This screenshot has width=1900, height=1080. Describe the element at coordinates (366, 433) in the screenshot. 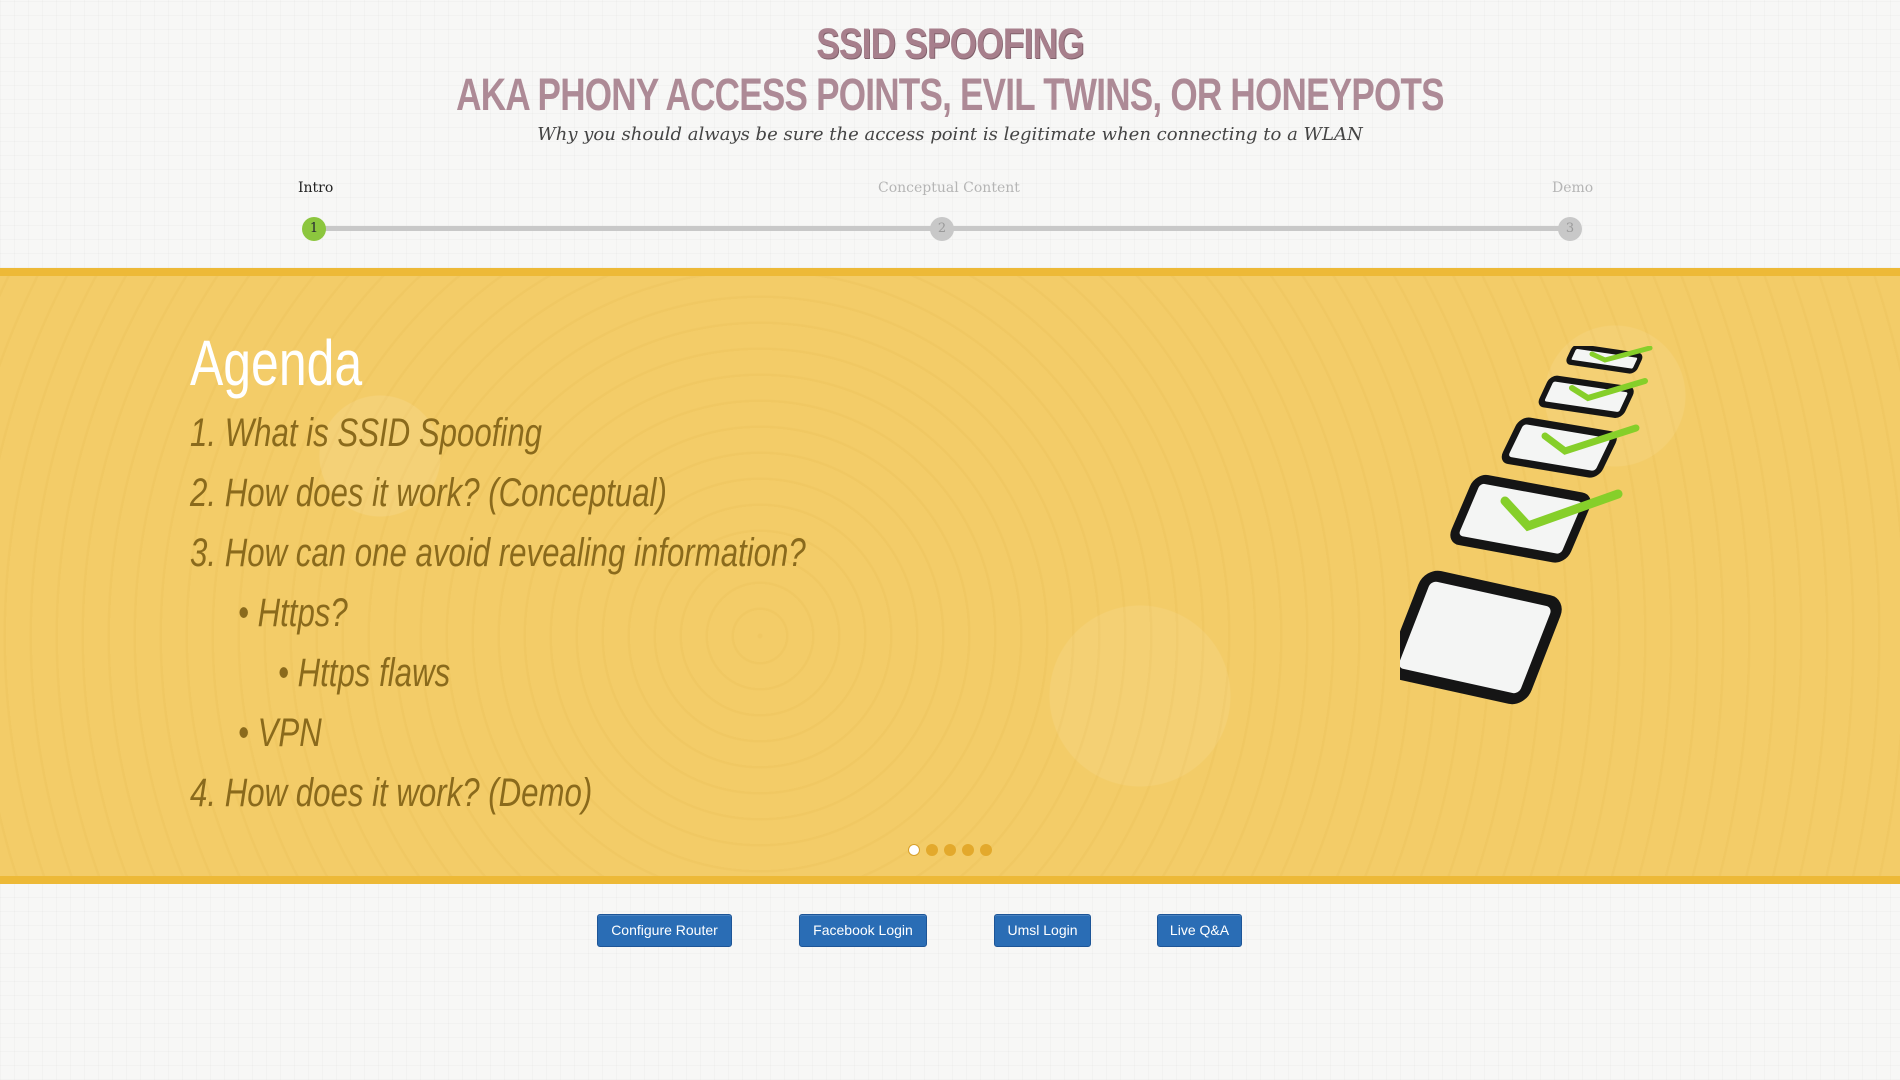

I see `agenda-item: 1. What is SSID Spoofing` at that location.